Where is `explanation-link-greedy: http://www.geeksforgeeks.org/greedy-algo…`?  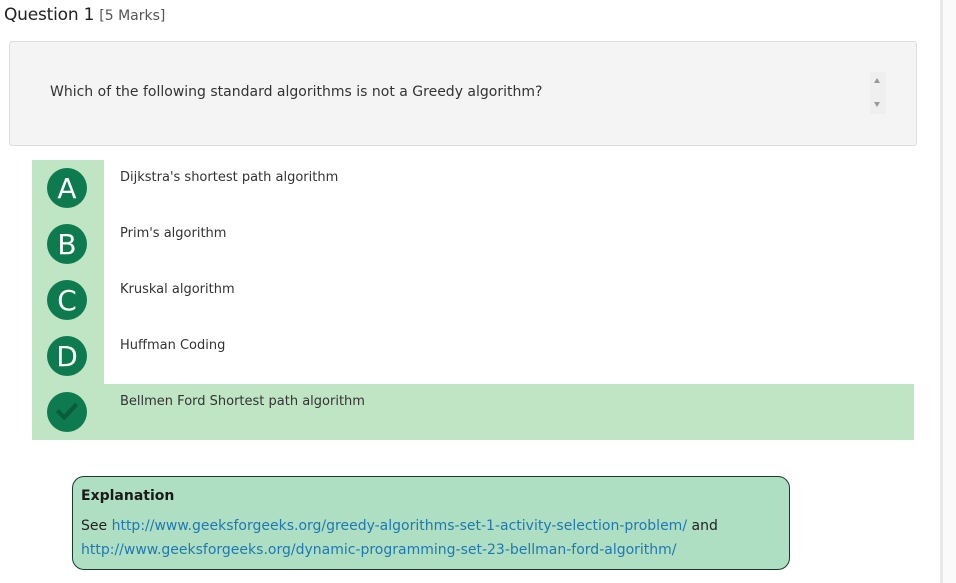 explanation-link-greedy: http://www.geeksforgeeks.org/greedy-algo… is located at coordinates (399, 526).